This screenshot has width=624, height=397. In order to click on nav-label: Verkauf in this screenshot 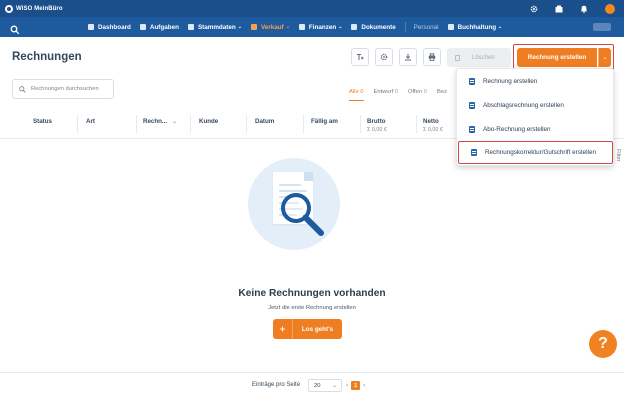, I will do `click(272, 27)`.